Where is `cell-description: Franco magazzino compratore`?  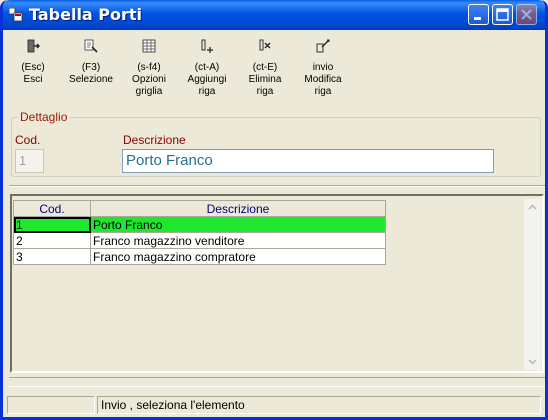
cell-description: Franco magazzino compratore is located at coordinates (238, 256).